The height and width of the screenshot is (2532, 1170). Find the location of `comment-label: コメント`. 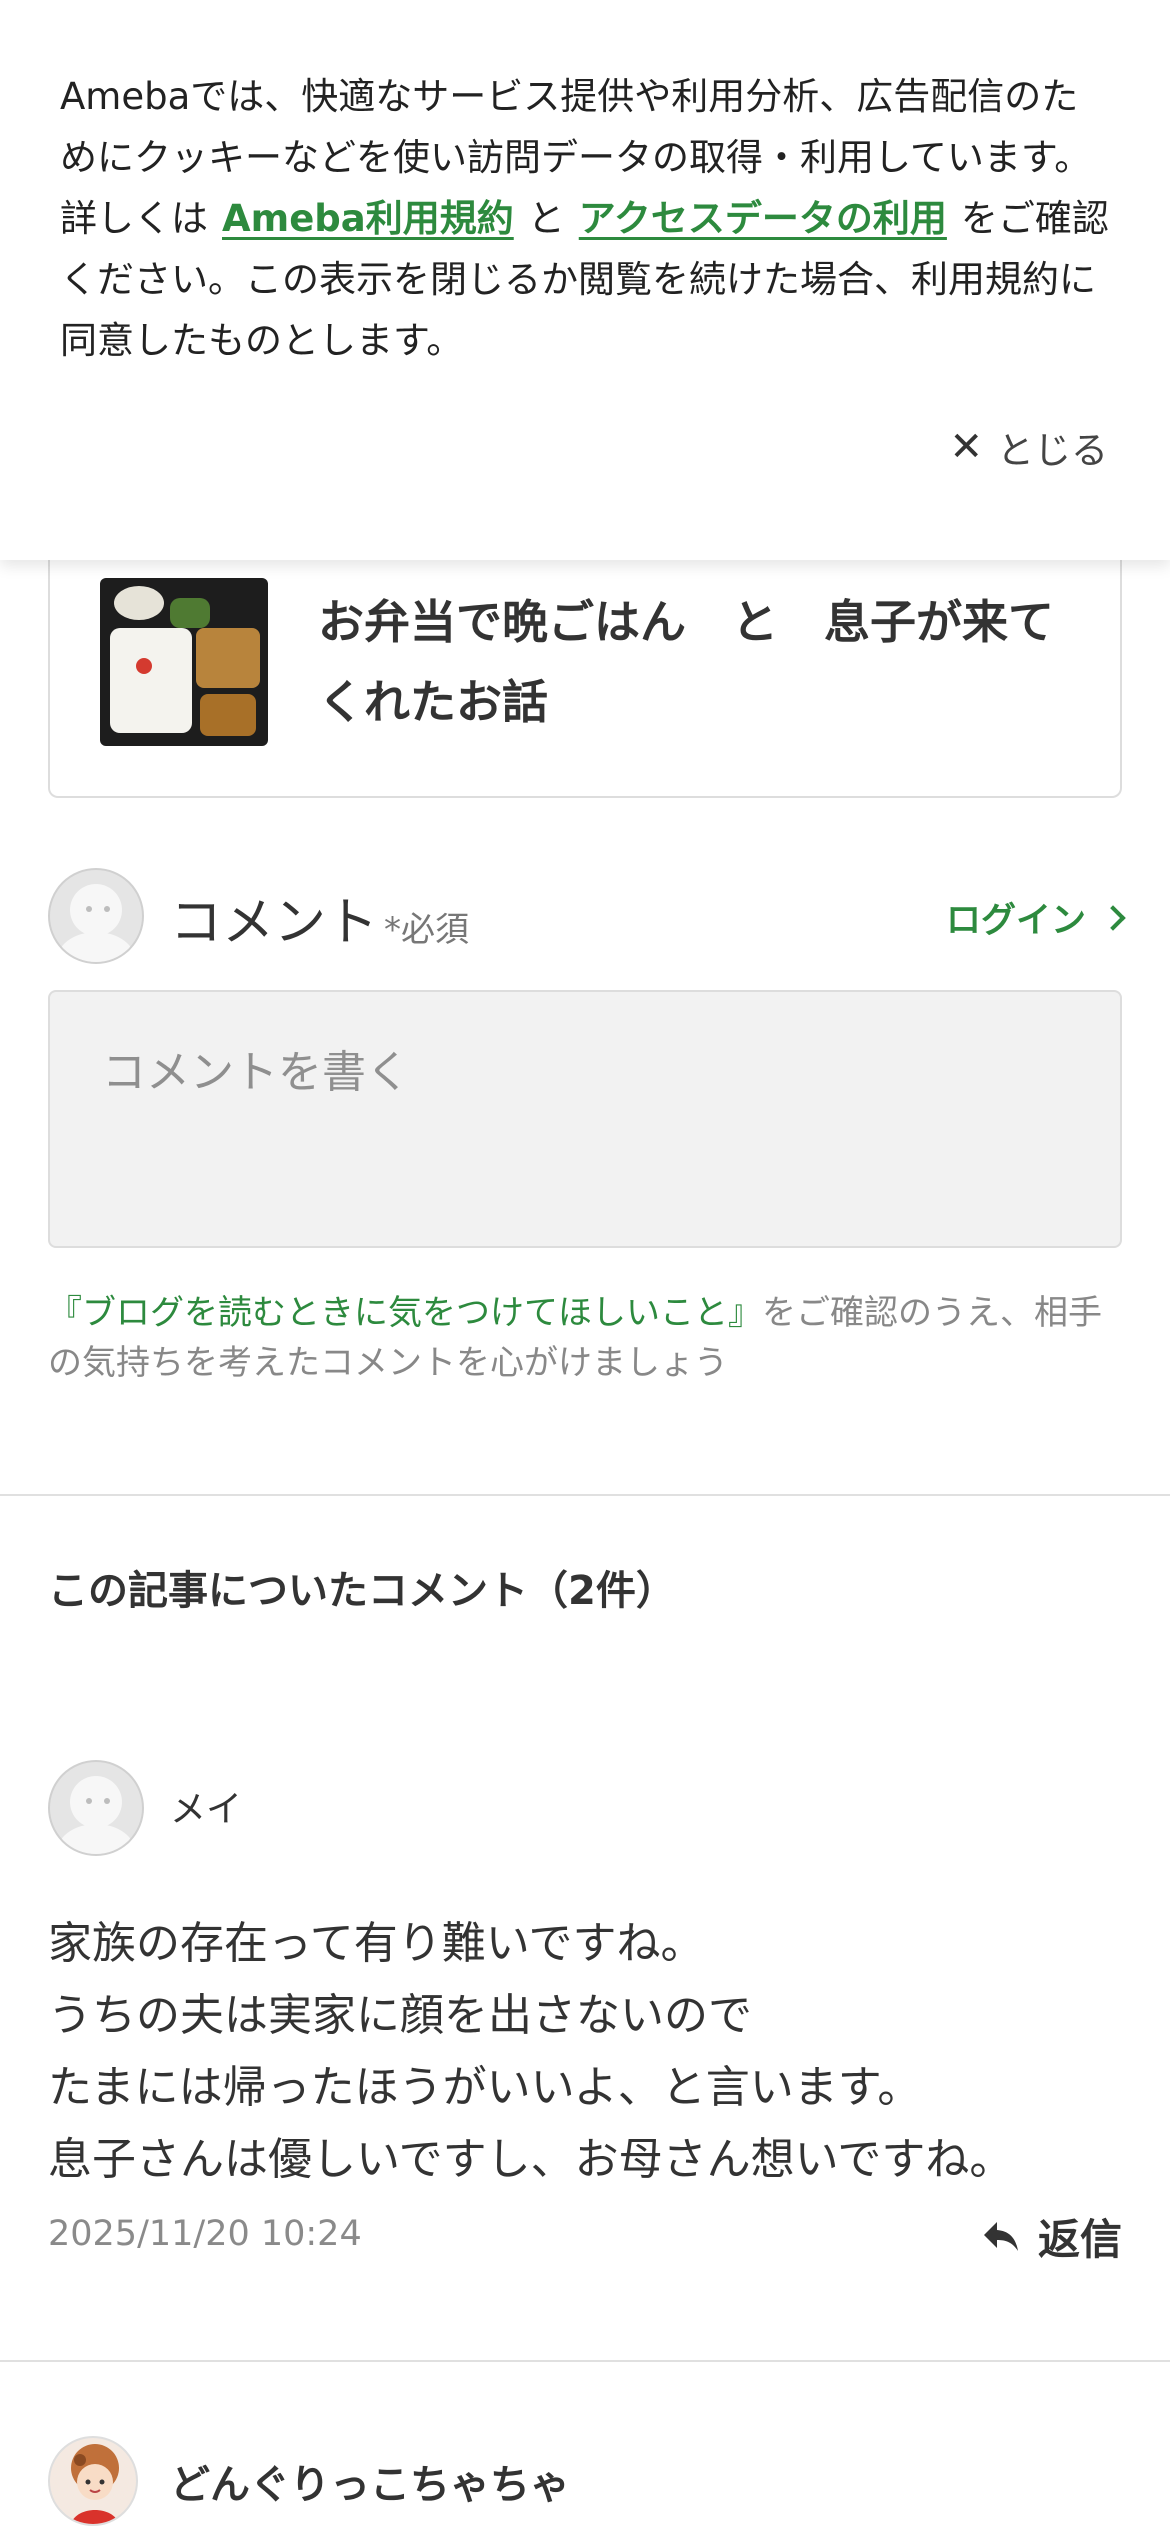

comment-label: コメント is located at coordinates (274, 923).